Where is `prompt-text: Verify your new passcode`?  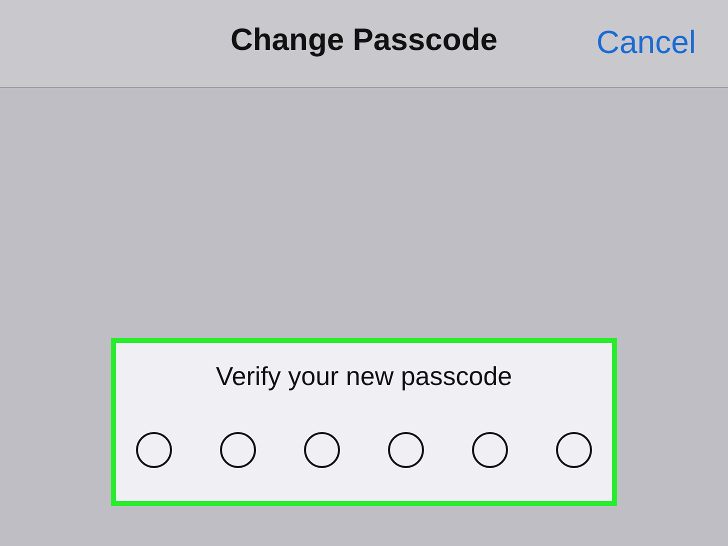
prompt-text: Verify your new passcode is located at coordinates (364, 376).